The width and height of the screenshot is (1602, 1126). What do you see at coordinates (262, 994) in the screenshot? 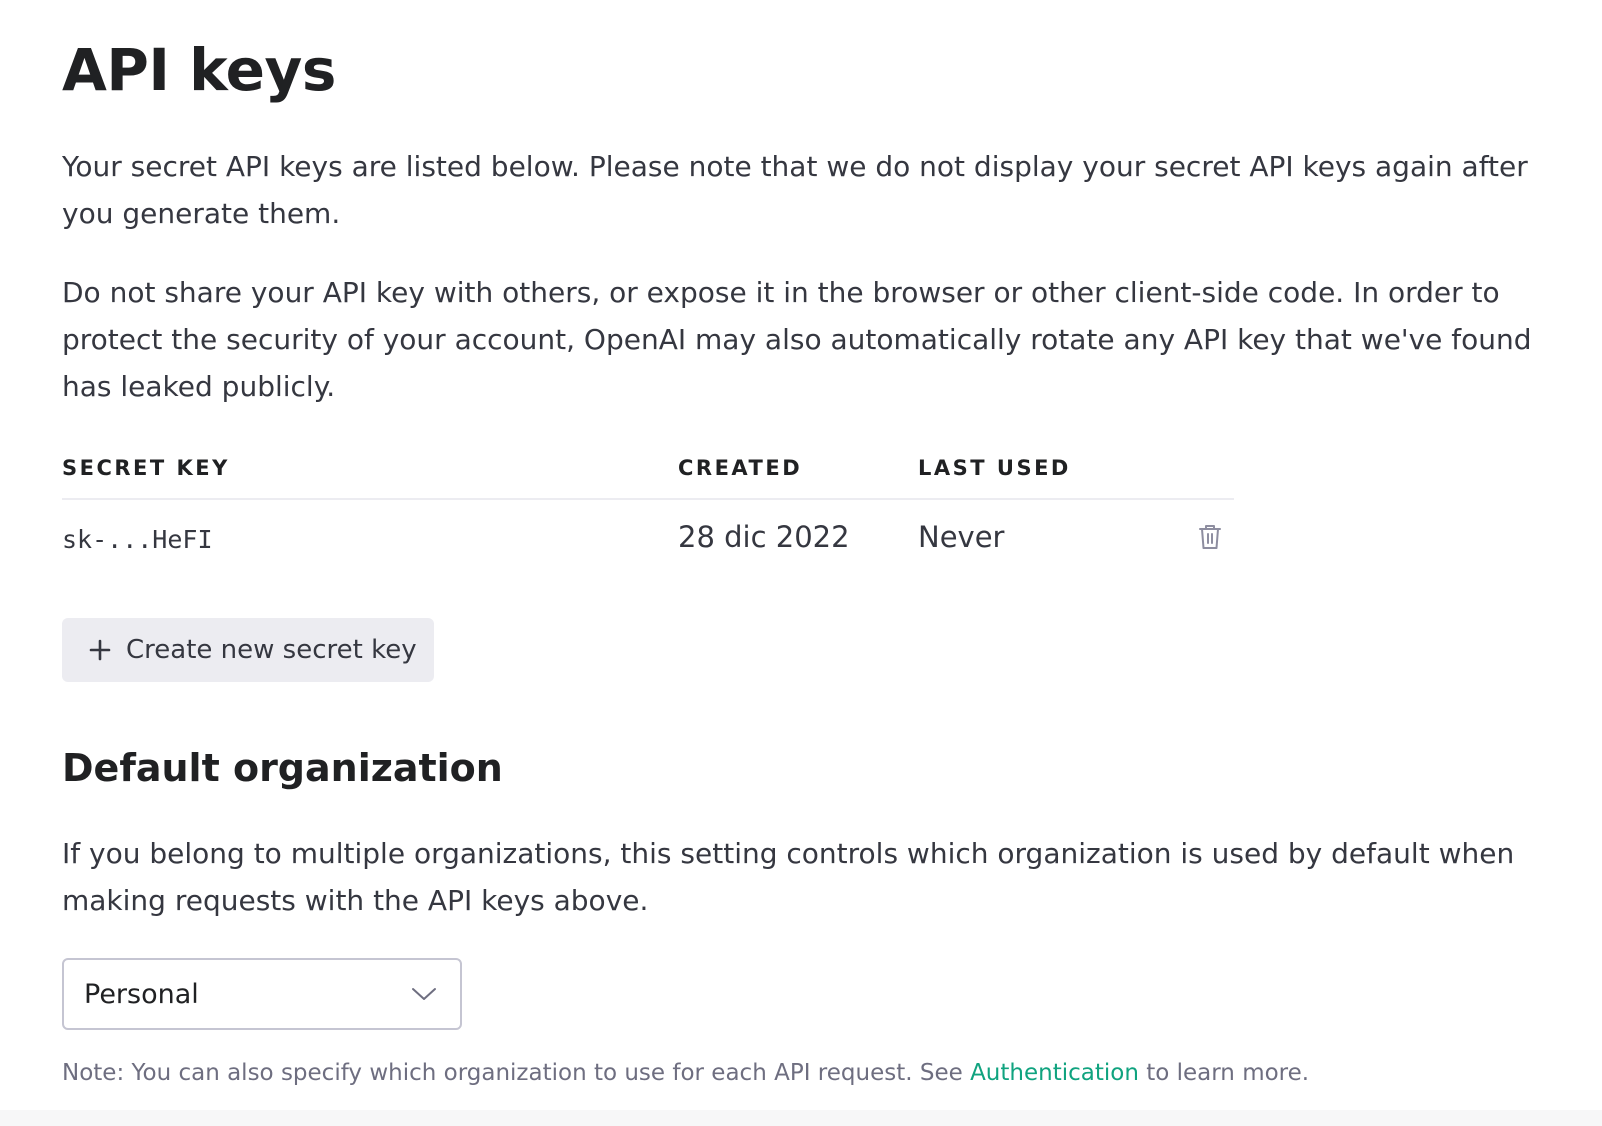
I see `organization-select: Personal` at bounding box center [262, 994].